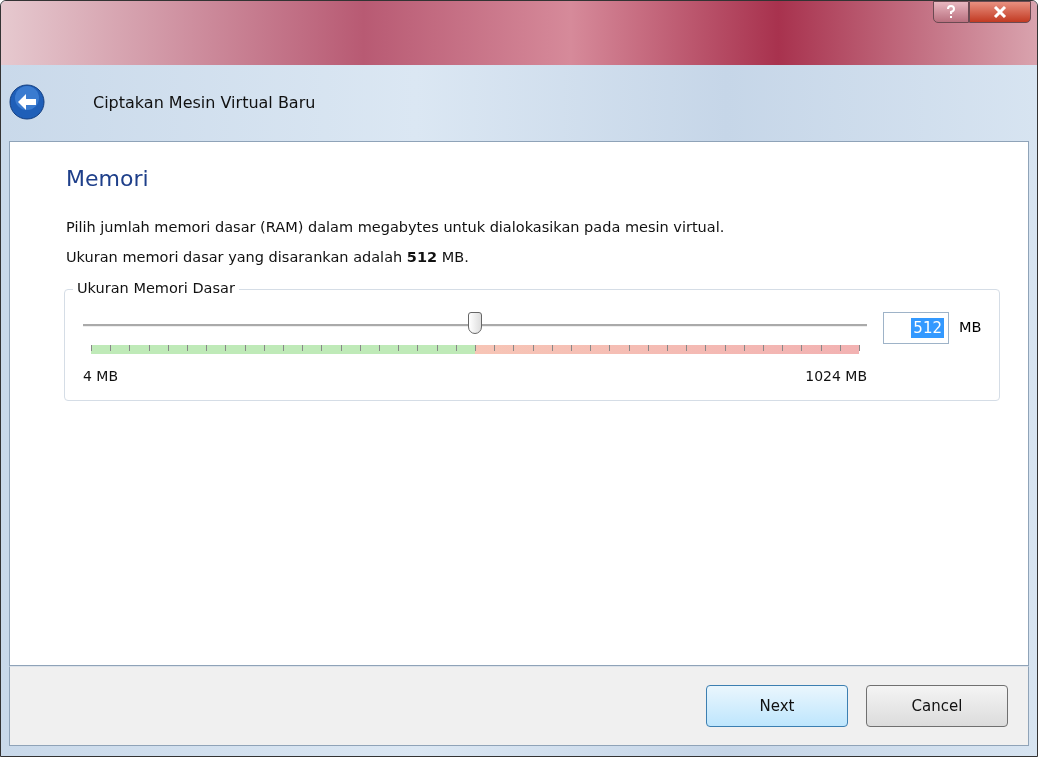  Describe the element at coordinates (101, 376) in the screenshot. I see `min-label: 4 MB` at that location.